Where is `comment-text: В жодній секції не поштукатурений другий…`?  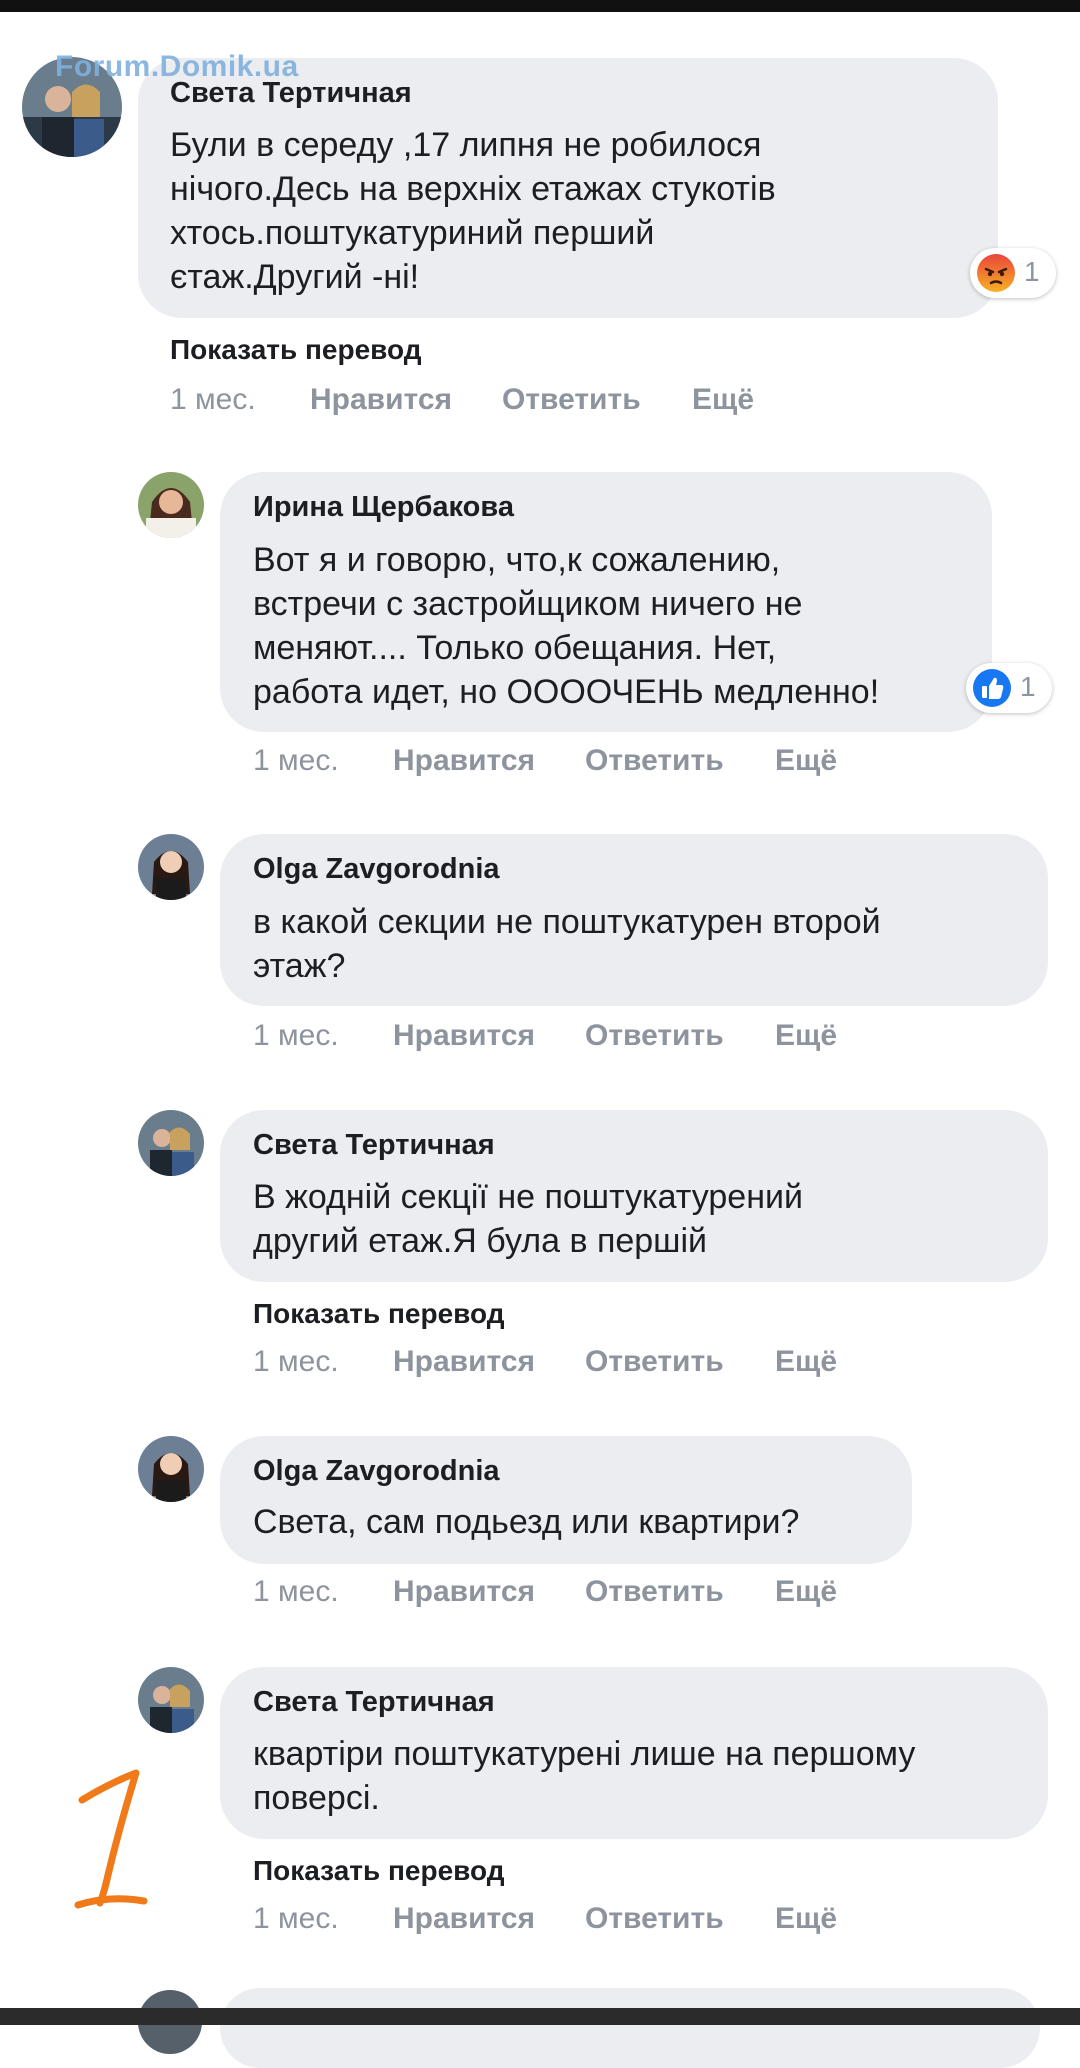 comment-text: В жодній секції не поштукатурений другий… is located at coordinates (528, 1219).